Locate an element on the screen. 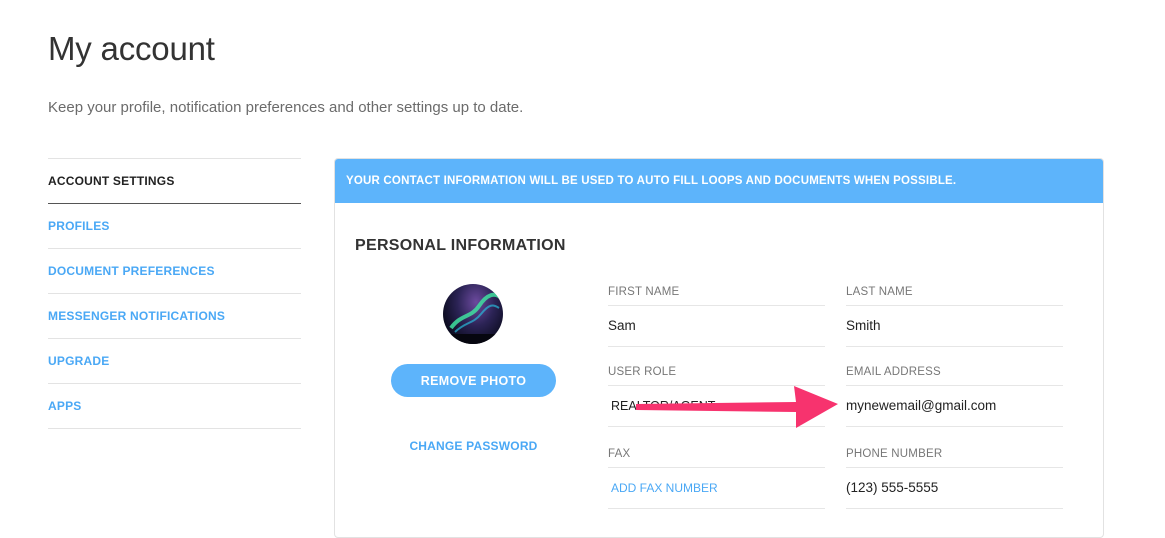 Image resolution: width=1165 pixels, height=538 pixels. aurora-photo-icon is located at coordinates (473, 318).